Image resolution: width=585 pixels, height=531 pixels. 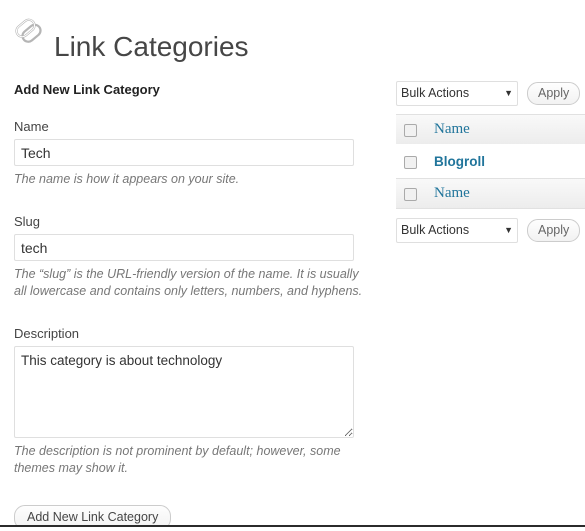 What do you see at coordinates (554, 93) in the screenshot?
I see `apply-button-top: Apply` at bounding box center [554, 93].